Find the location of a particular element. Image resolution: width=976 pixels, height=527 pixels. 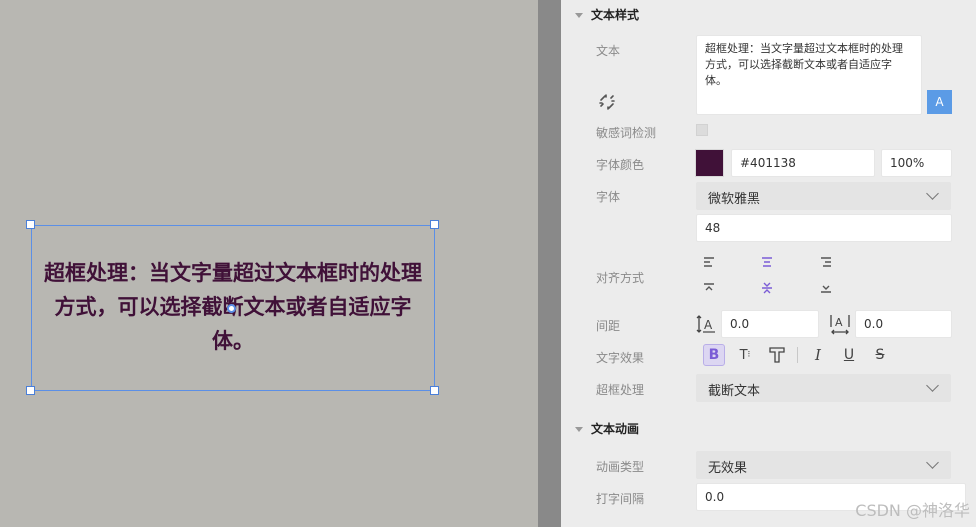

font-size-value: 48 is located at coordinates (713, 228).